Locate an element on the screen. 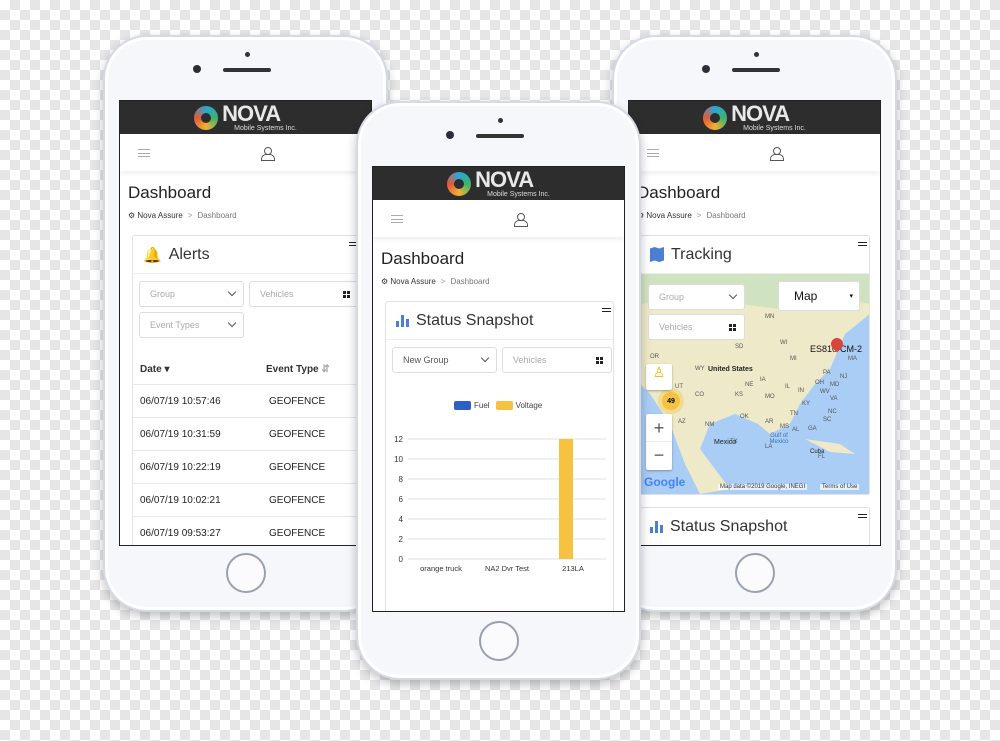 The width and height of the screenshot is (1000, 741). map-label-us: United States is located at coordinates (730, 369).